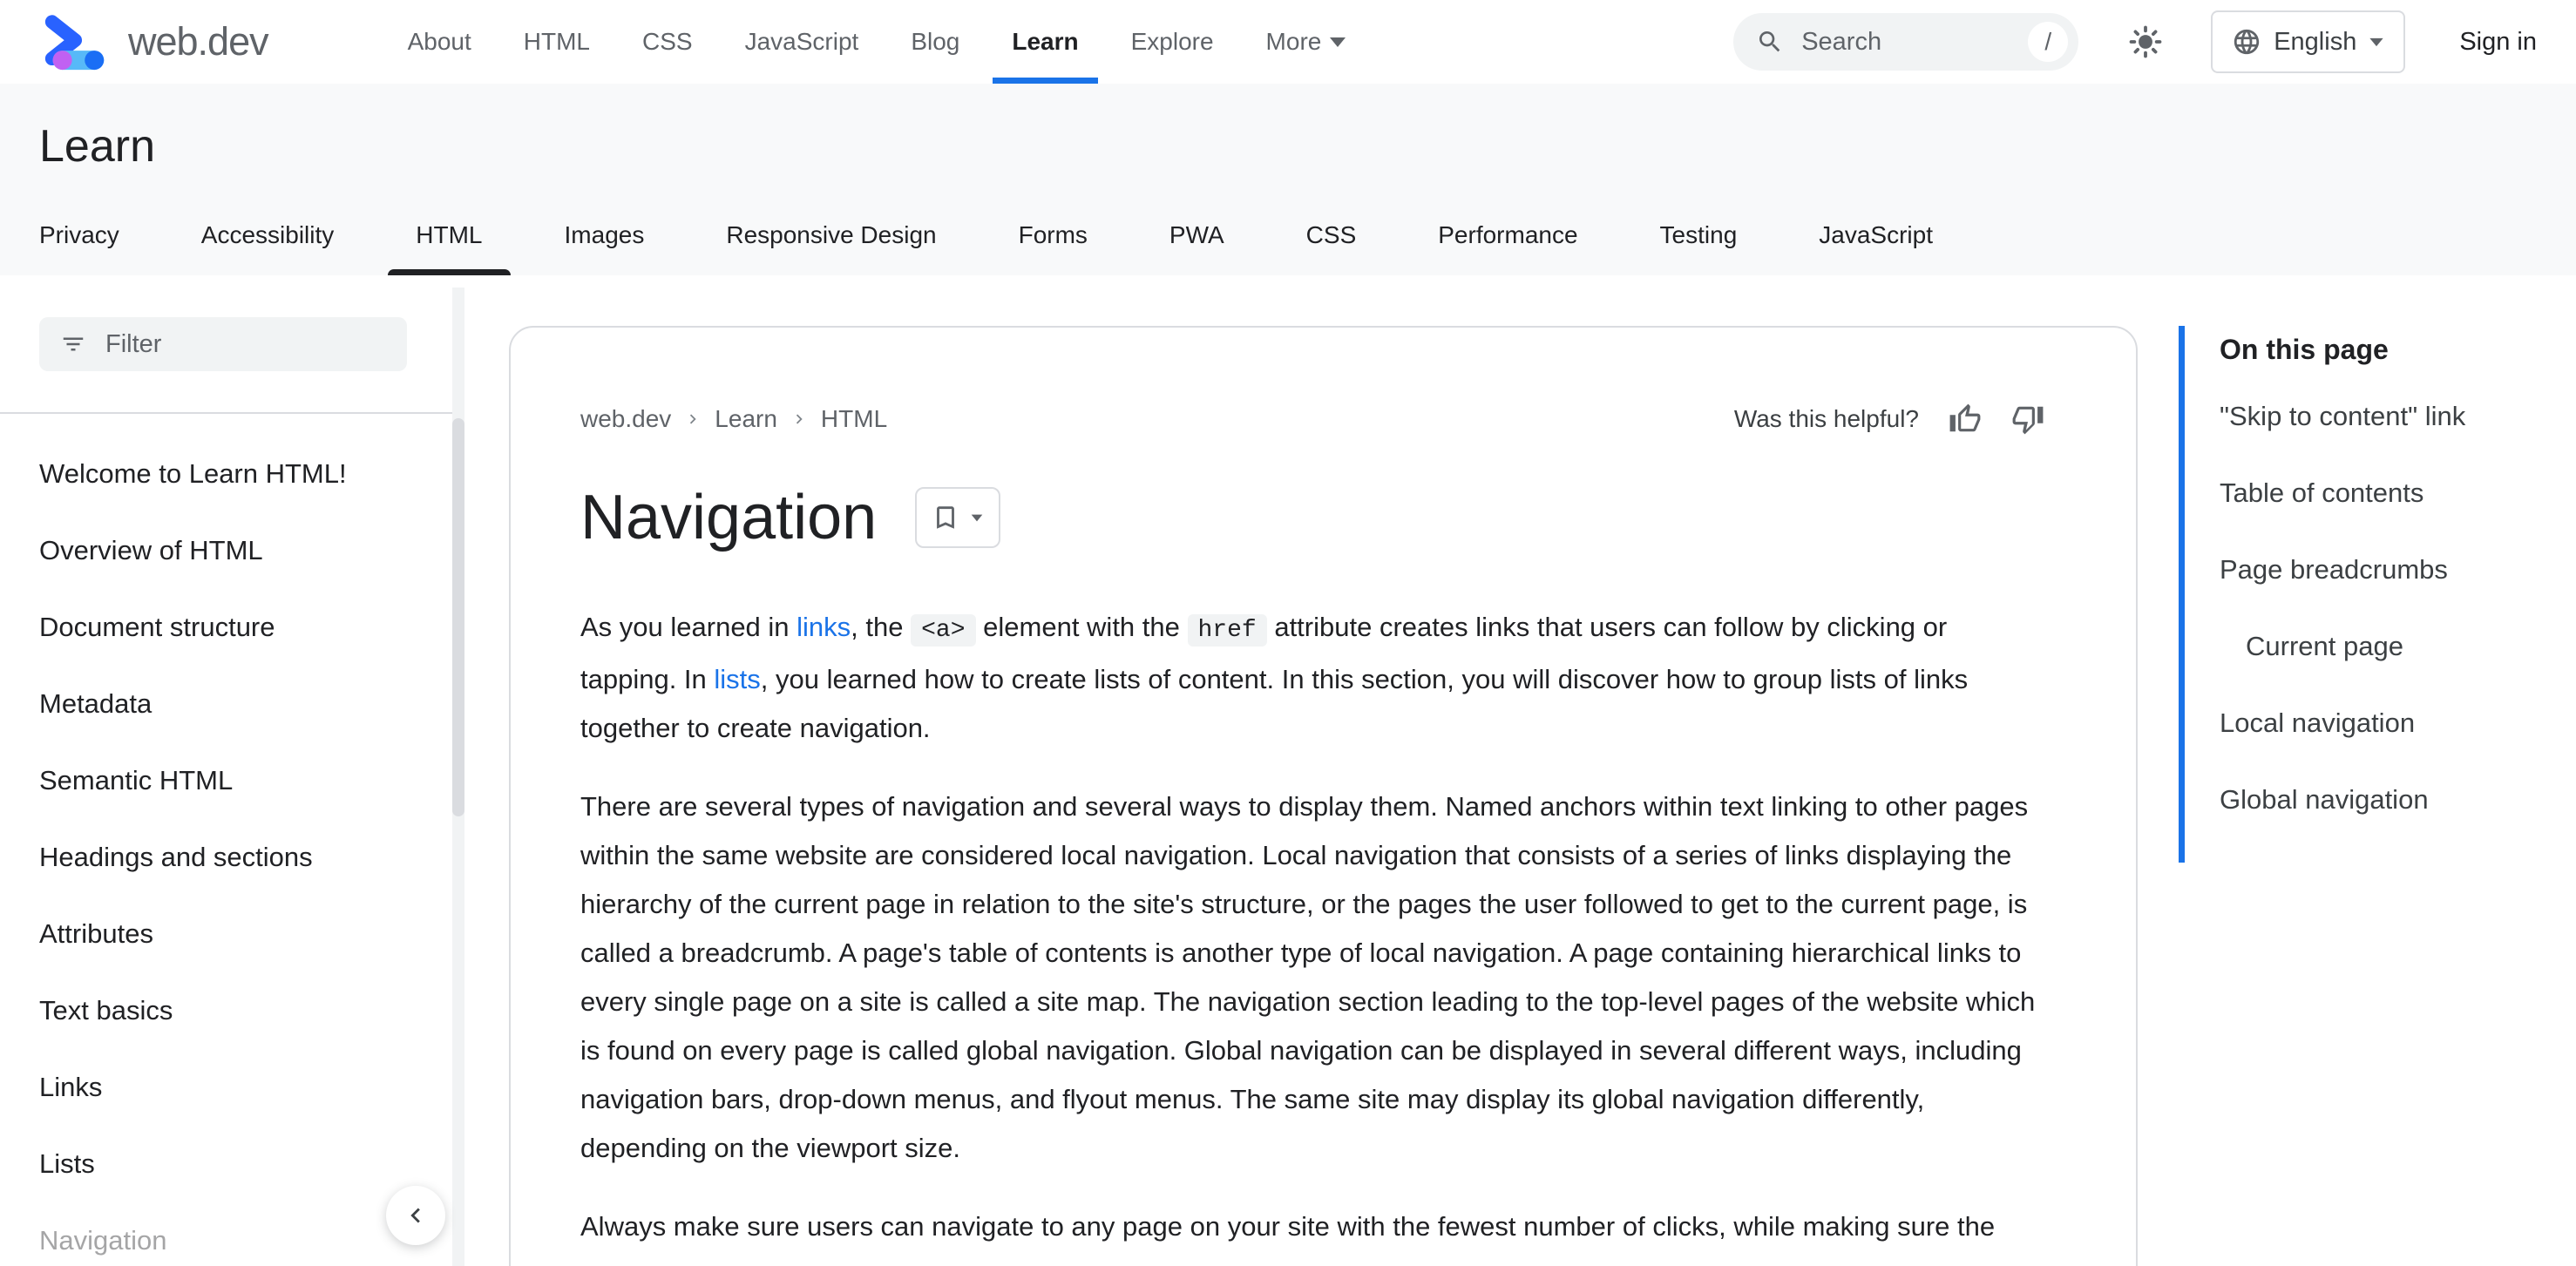  Describe the element at coordinates (1876, 248) in the screenshot. I see `tab-javascript: JavaScript` at that location.